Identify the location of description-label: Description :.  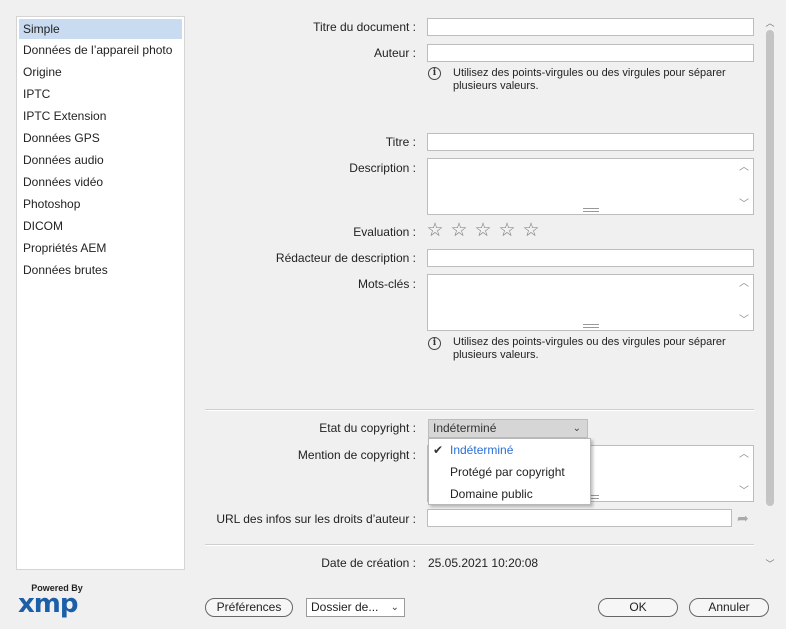
(382, 168).